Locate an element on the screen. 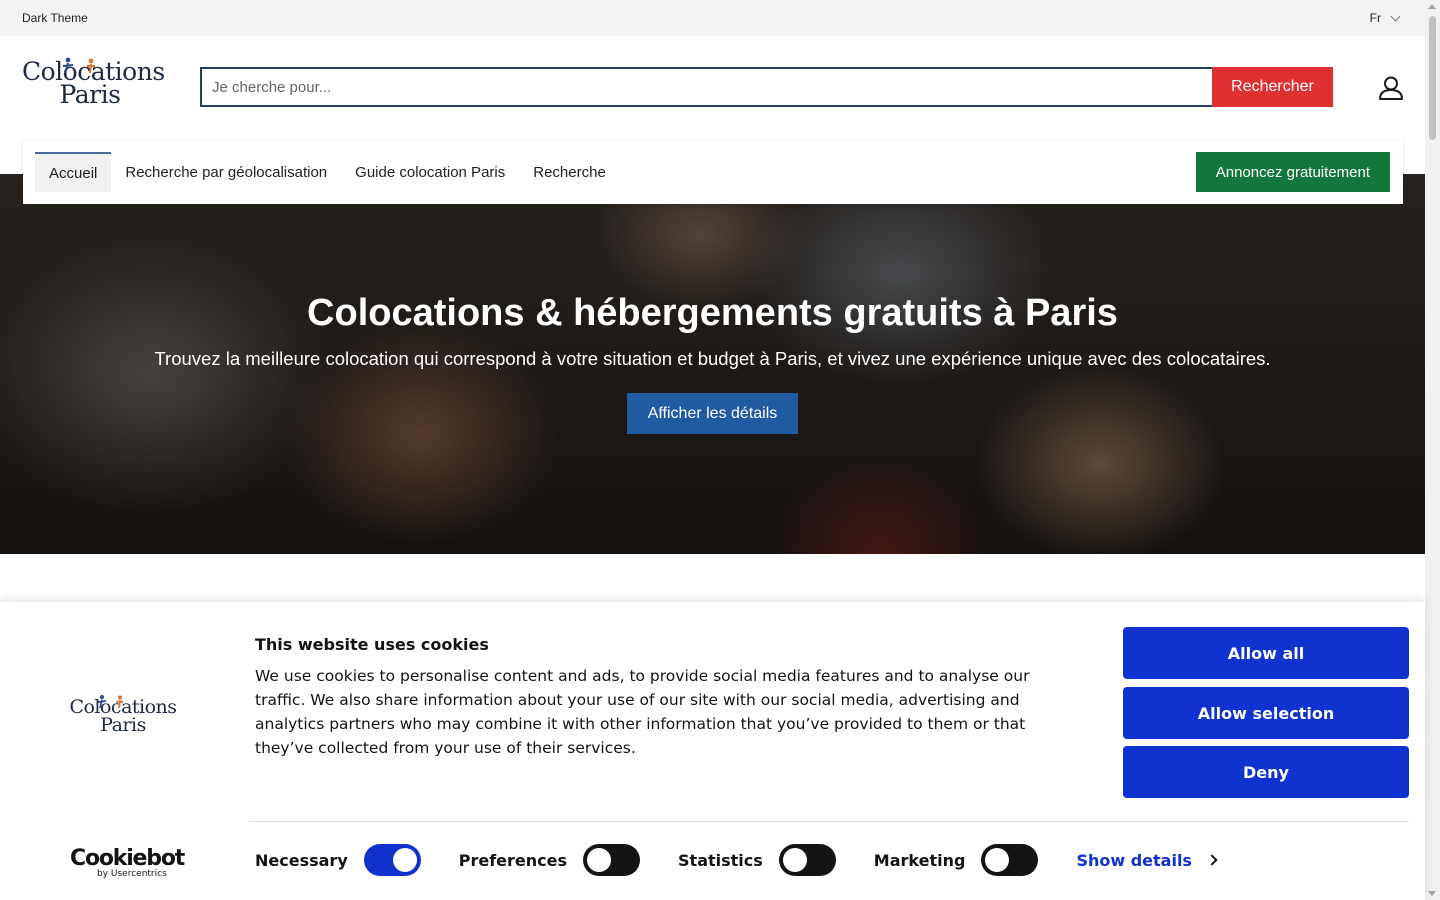 The height and width of the screenshot is (900, 1440). logo-line-2: Paris is located at coordinates (90, 94).